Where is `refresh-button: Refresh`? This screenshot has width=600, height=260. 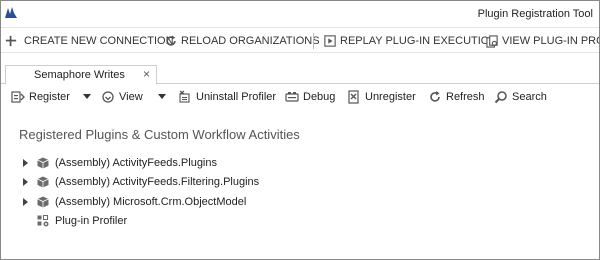
refresh-button: Refresh is located at coordinates (456, 97).